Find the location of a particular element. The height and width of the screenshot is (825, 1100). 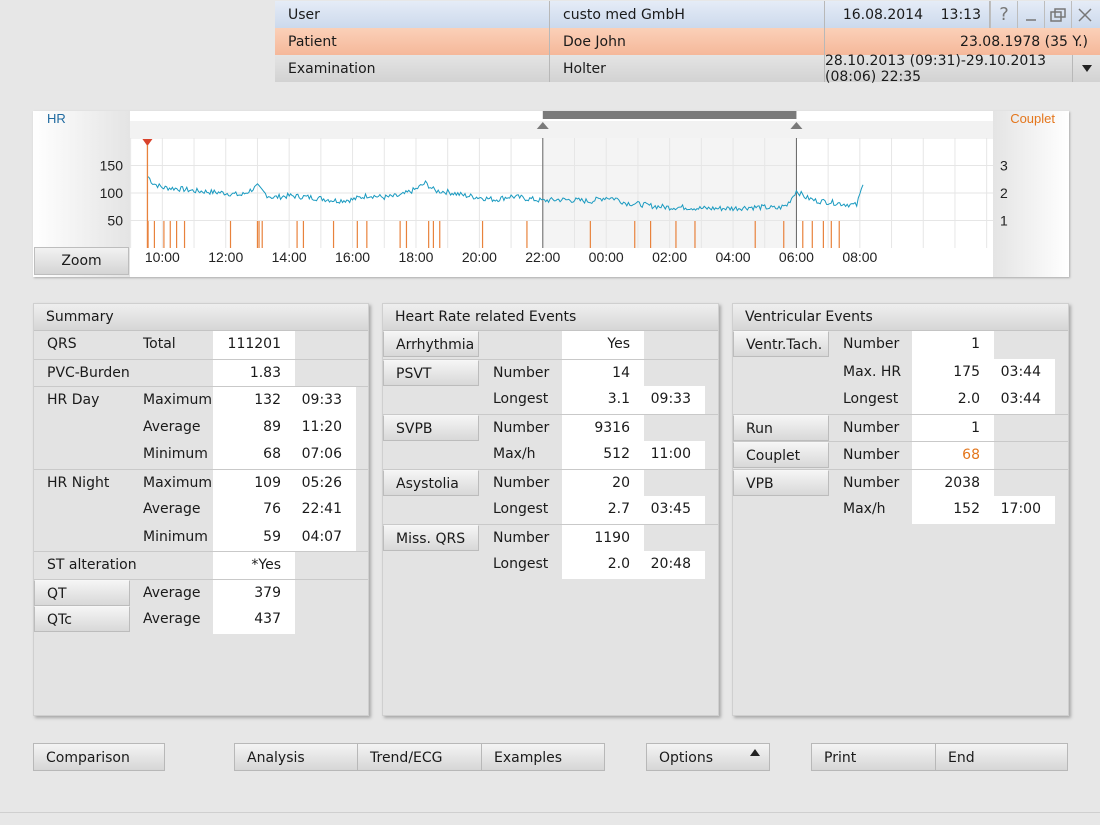

svpb-button: SVPB is located at coordinates (431, 427).